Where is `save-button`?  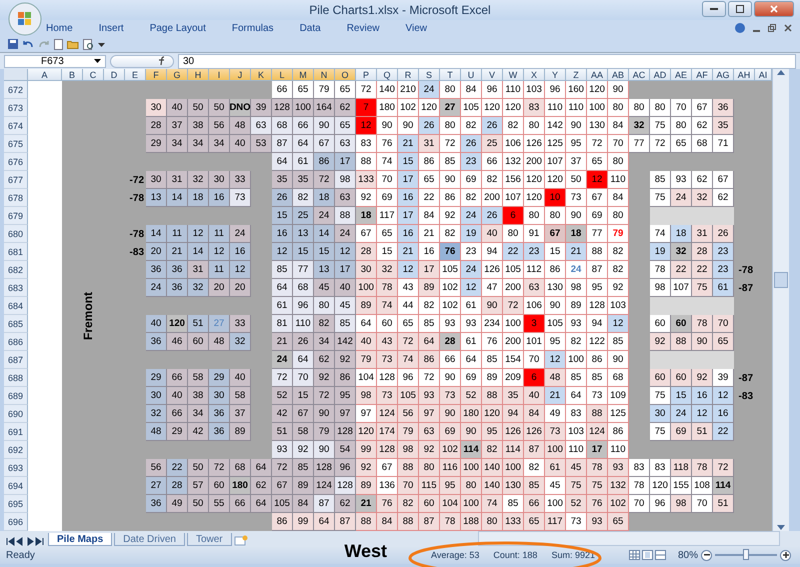
save-button is located at coordinates (13, 44).